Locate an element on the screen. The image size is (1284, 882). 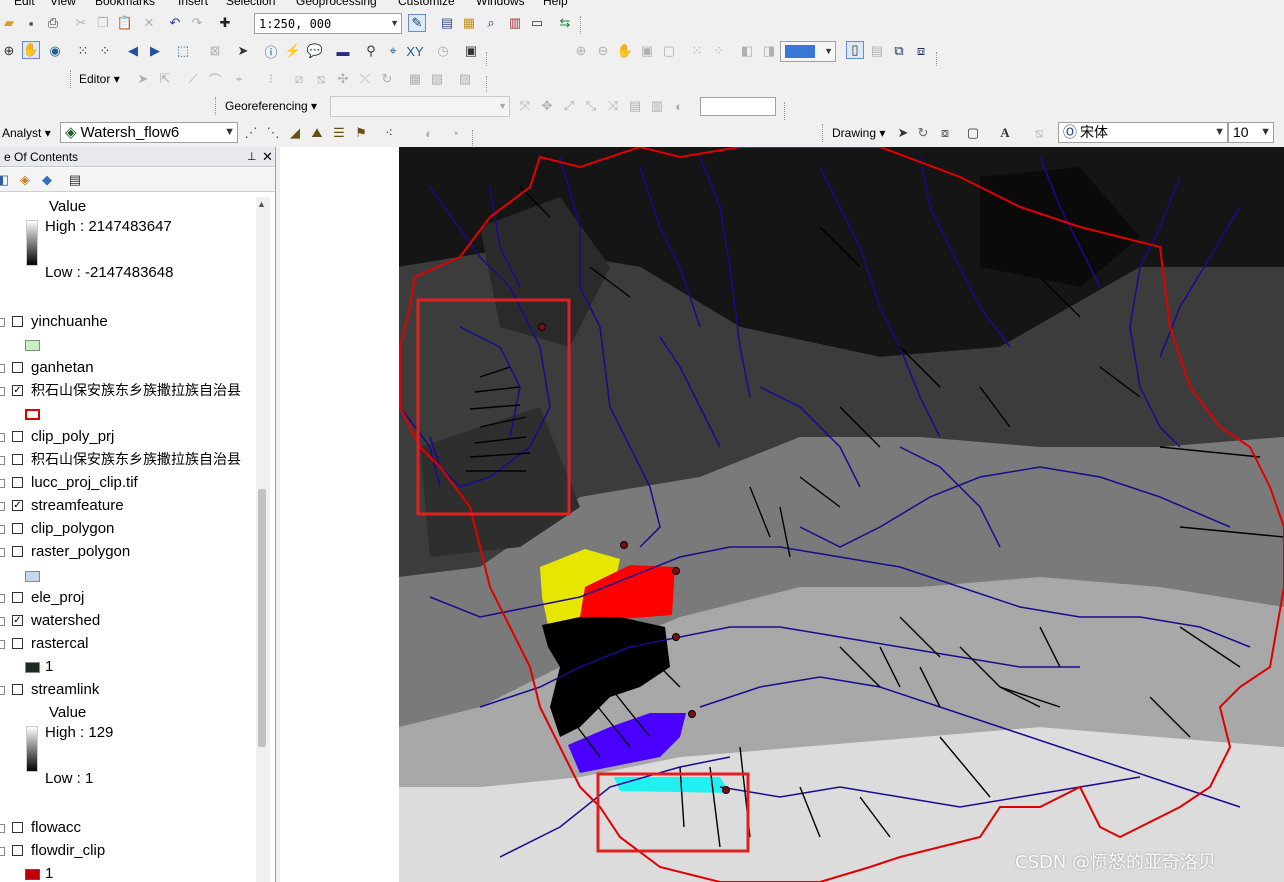
undo-icon: ↶ is located at coordinates (175, 23).